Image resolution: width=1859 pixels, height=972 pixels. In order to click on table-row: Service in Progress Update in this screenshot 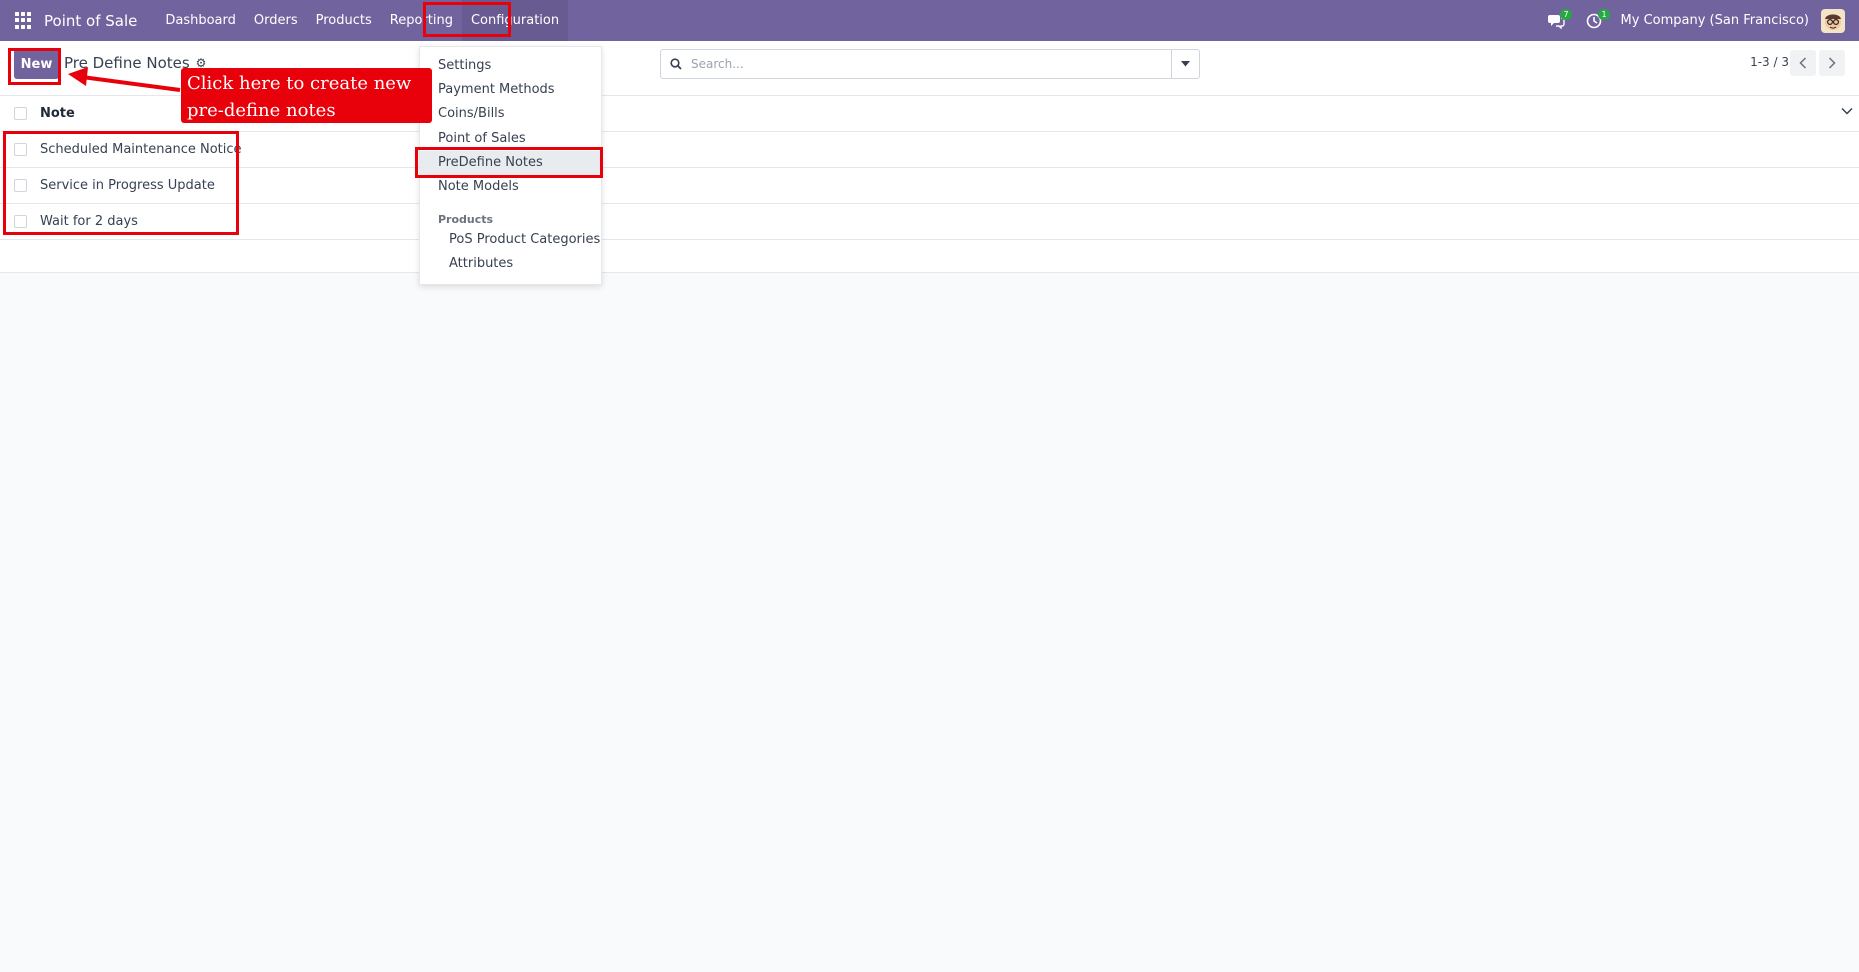, I will do `click(929, 186)`.